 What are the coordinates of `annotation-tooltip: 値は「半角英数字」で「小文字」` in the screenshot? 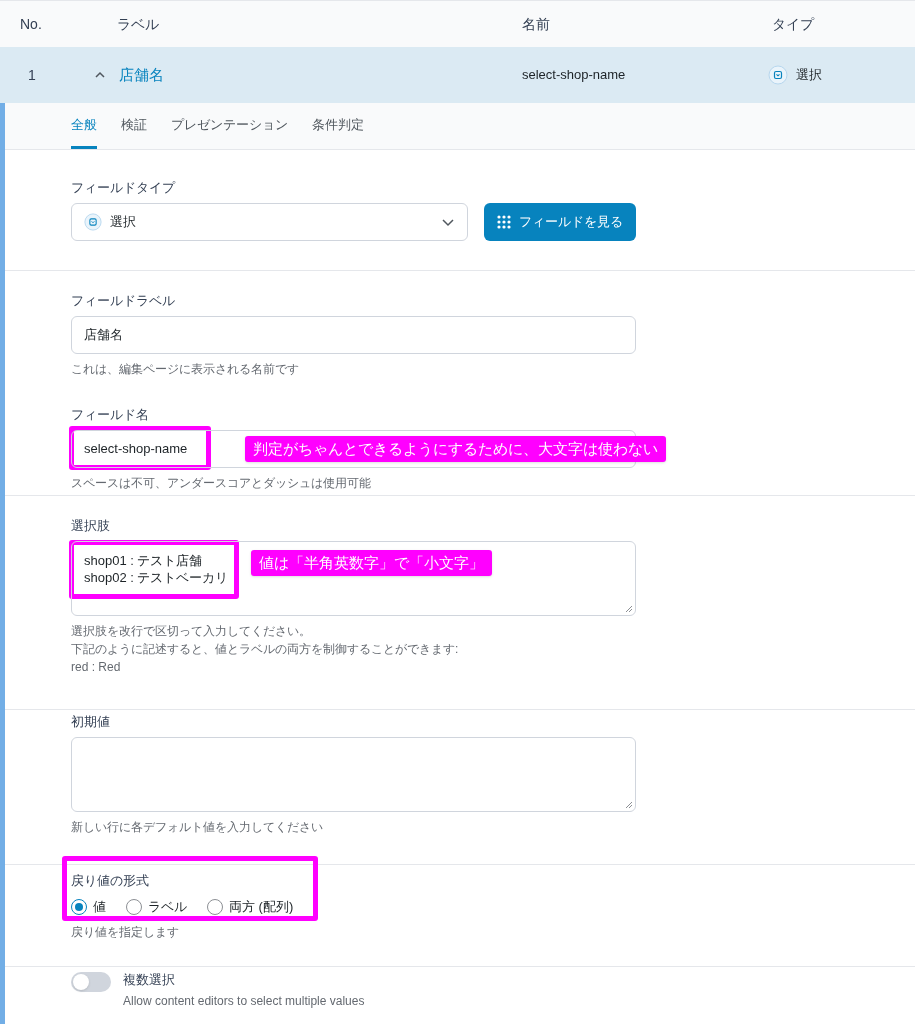 It's located at (371, 563).